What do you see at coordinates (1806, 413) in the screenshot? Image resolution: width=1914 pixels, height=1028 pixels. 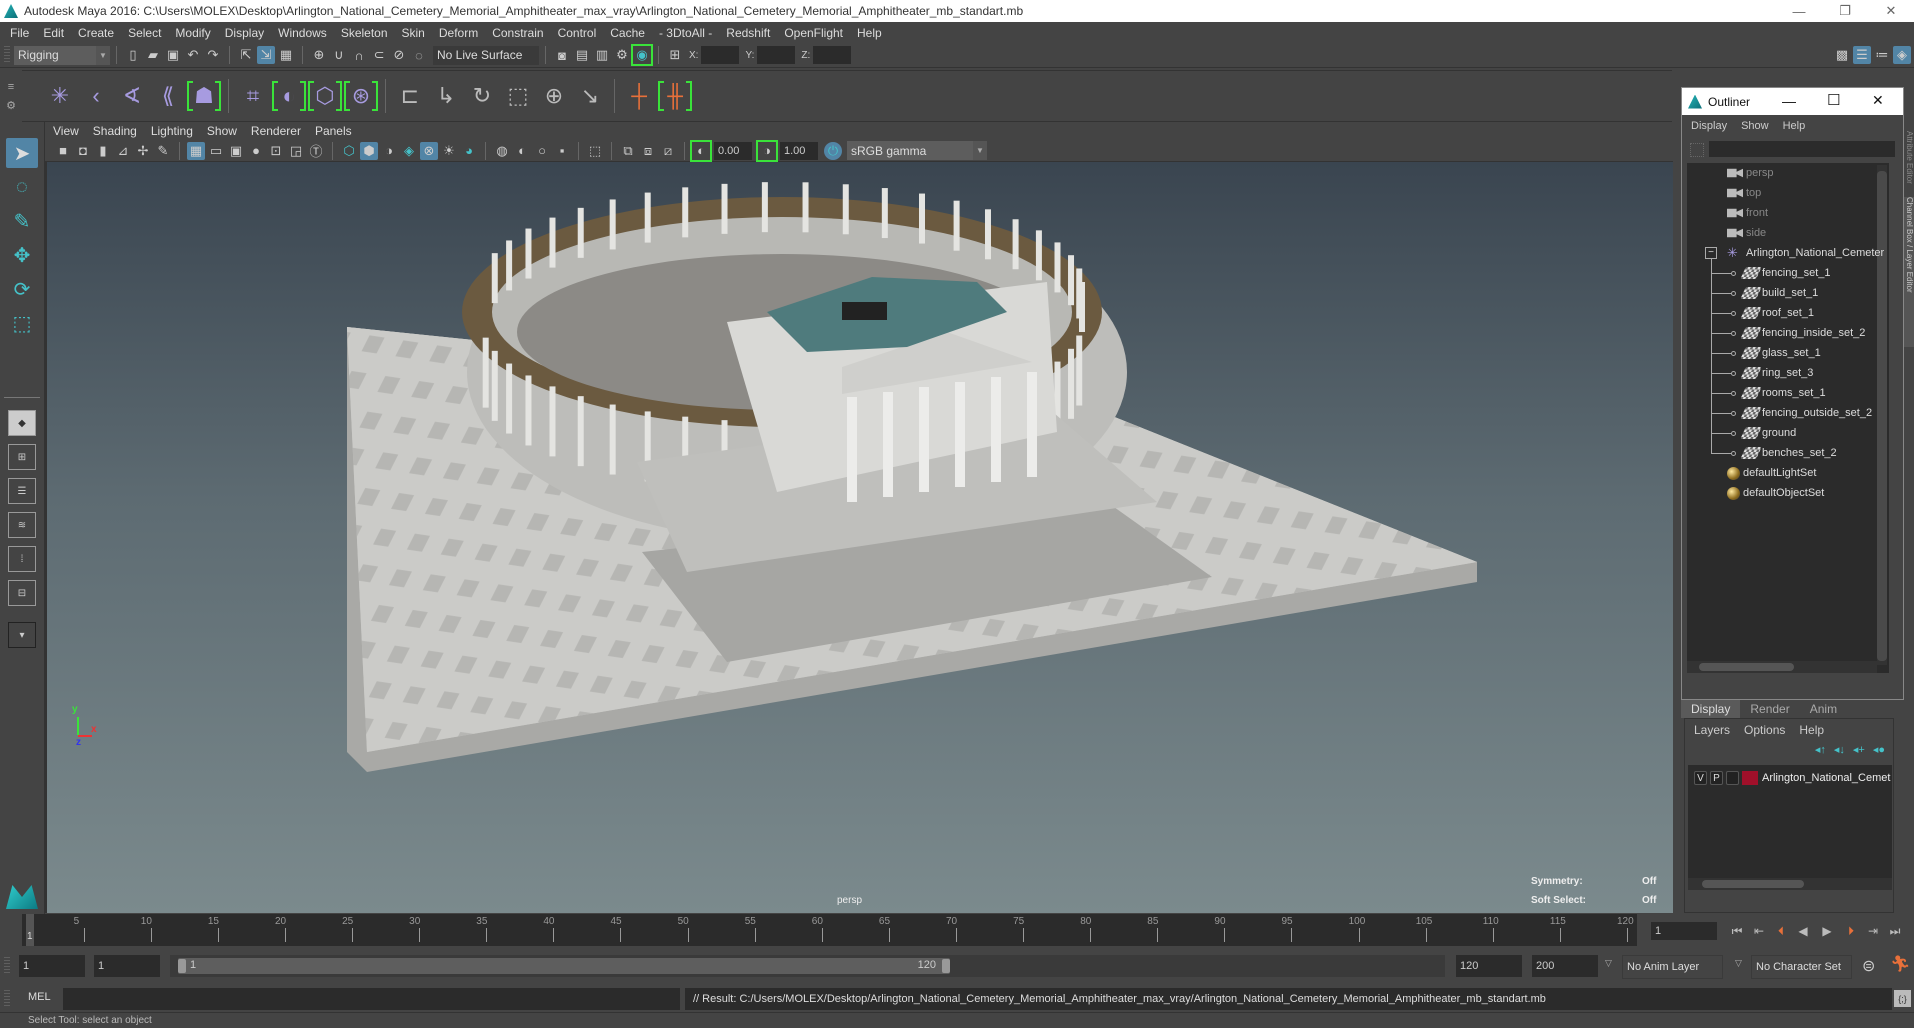 I see `outliner-item-fencing-outside-set-2: fencing_outside_set_2` at bounding box center [1806, 413].